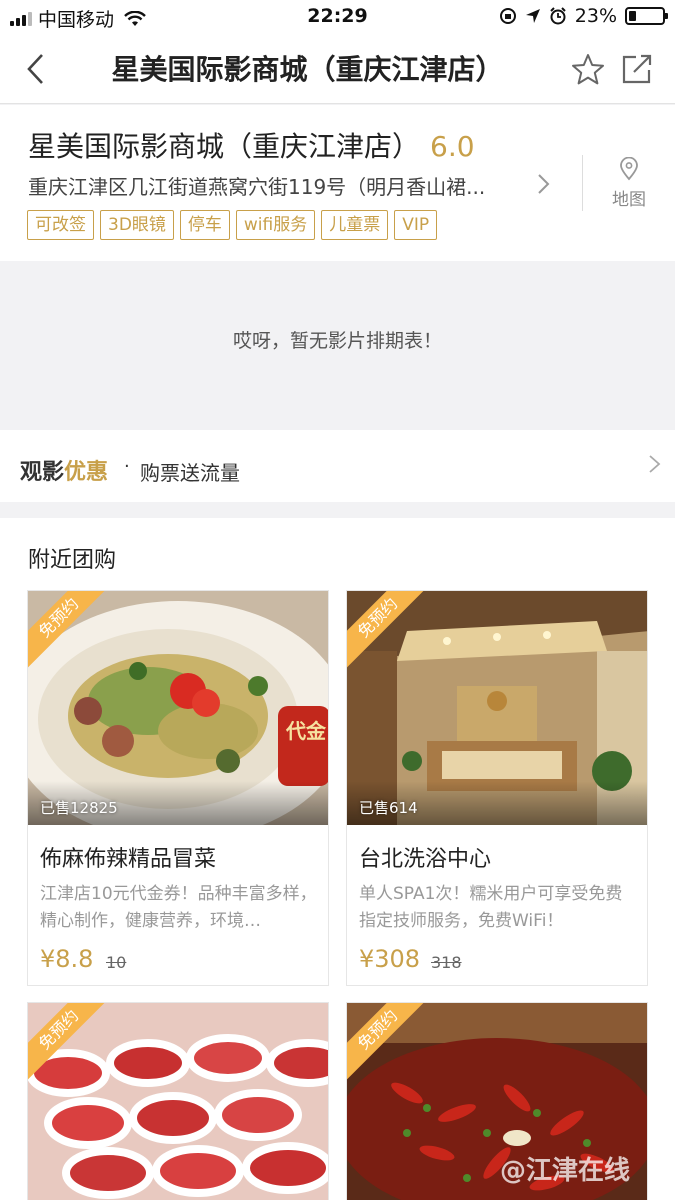 The width and height of the screenshot is (675, 1200). What do you see at coordinates (42, 472) in the screenshot?
I see `promo-title-part1: 观影` at bounding box center [42, 472].